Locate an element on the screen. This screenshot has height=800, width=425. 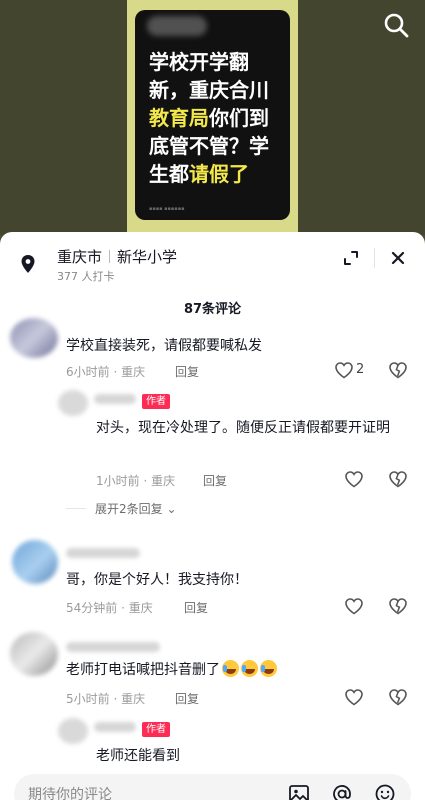
comment-input: 期待你的评论 is located at coordinates (70, 792).